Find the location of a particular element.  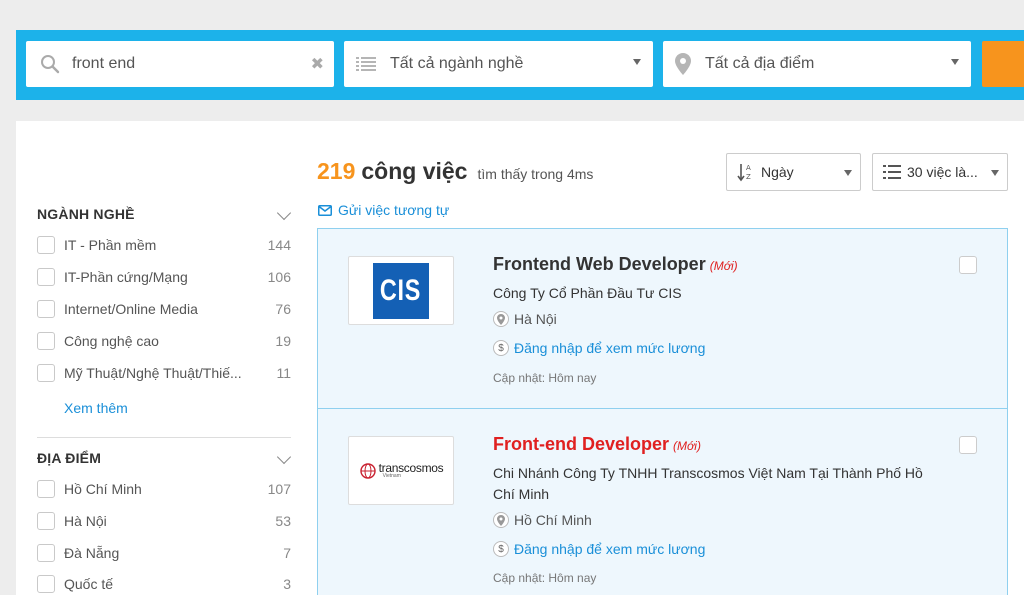

filter-item-industry: Công nghệ cao 19 is located at coordinates (164, 341).